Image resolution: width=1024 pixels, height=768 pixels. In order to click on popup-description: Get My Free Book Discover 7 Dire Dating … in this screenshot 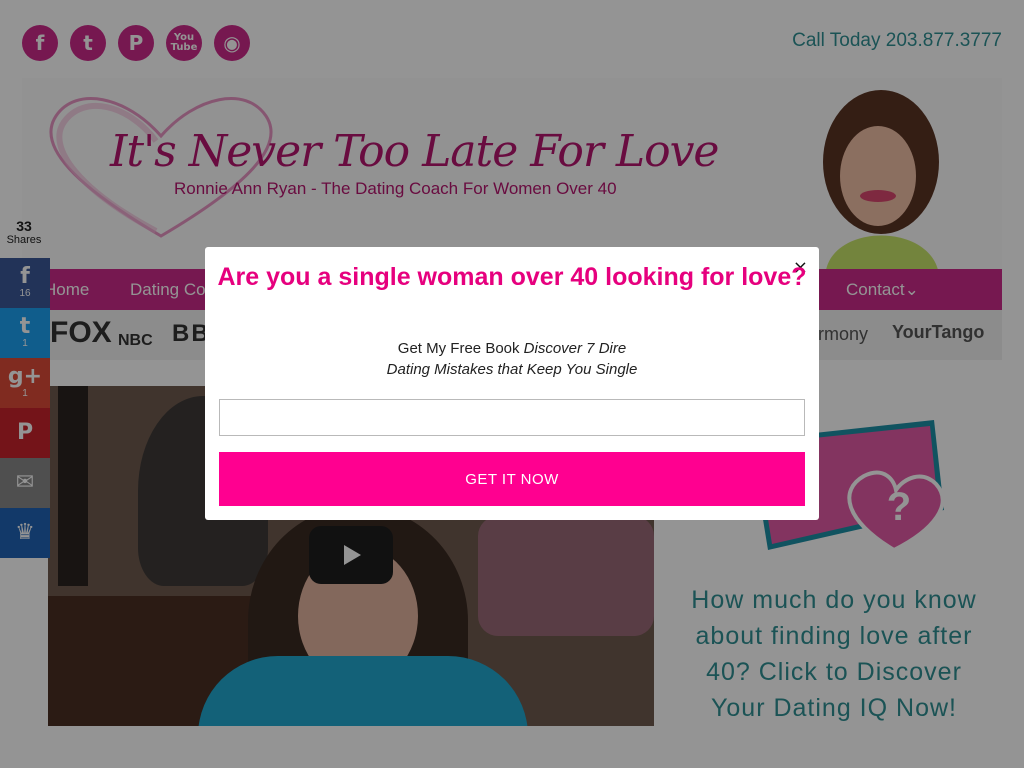, I will do `click(512, 359)`.